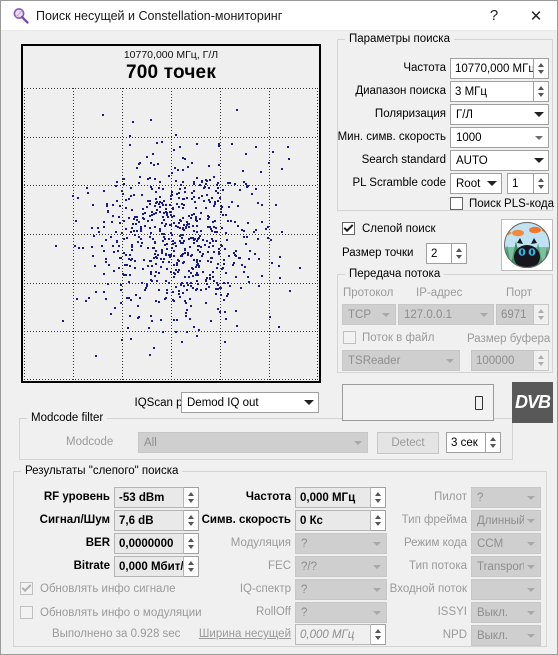  What do you see at coordinates (506, 589) in the screenshot?
I see `input-stream-select` at bounding box center [506, 589].